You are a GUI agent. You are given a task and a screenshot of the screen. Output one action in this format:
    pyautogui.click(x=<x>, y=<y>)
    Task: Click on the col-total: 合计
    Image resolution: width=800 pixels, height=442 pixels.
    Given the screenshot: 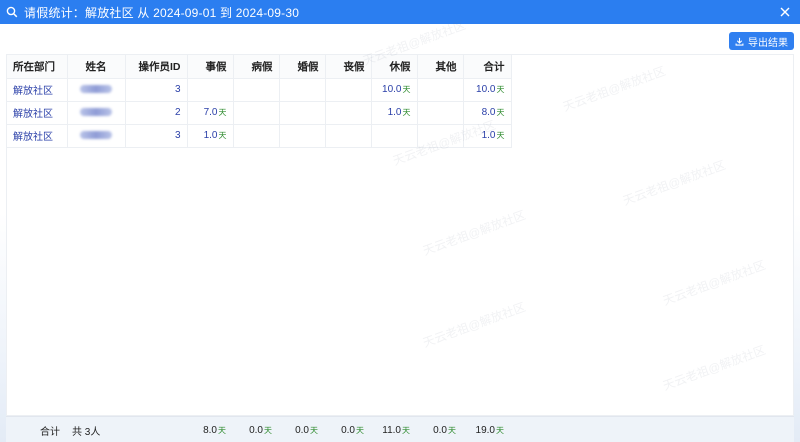 What is the action you would take?
    pyautogui.click(x=487, y=67)
    